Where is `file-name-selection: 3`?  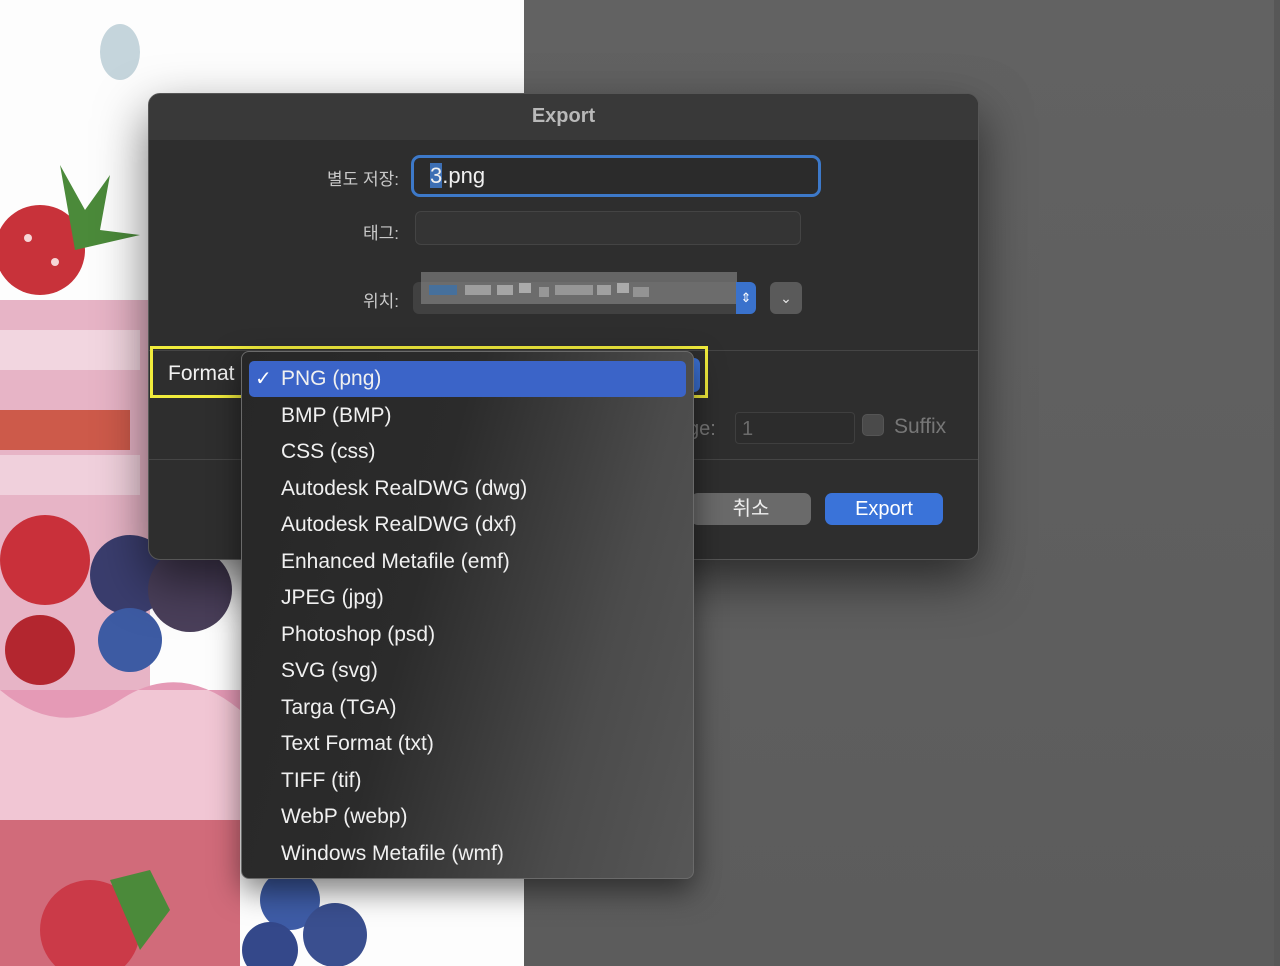 file-name-selection: 3 is located at coordinates (436, 175).